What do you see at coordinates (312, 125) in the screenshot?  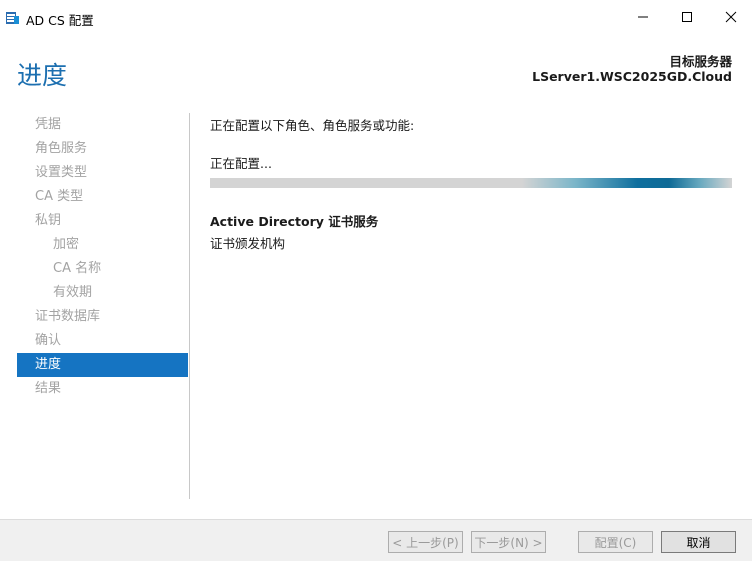 I see `intro-text: 正在配置以下角色、角色服务或功能:` at bounding box center [312, 125].